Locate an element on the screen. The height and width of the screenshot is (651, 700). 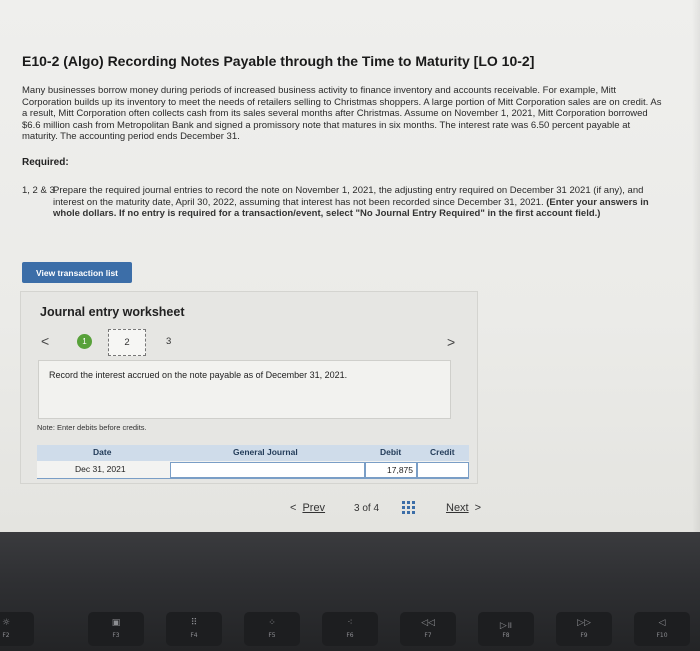
account-input is located at coordinates (267, 470).